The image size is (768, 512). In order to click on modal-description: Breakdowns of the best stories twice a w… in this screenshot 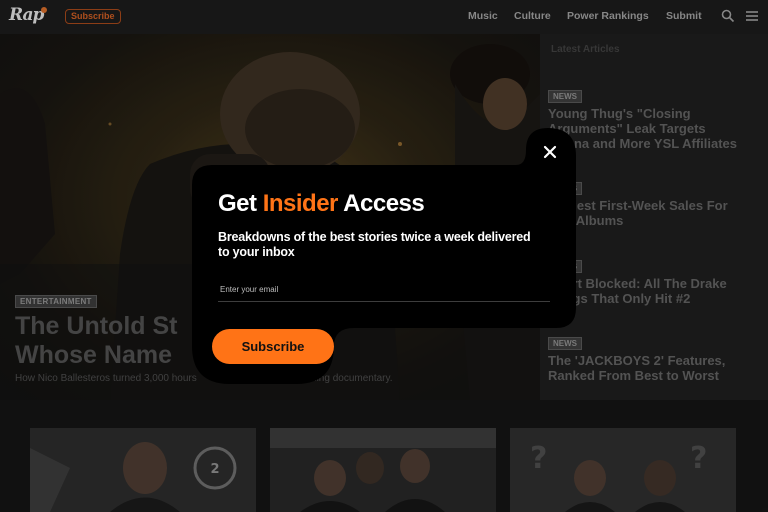, I will do `click(374, 244)`.